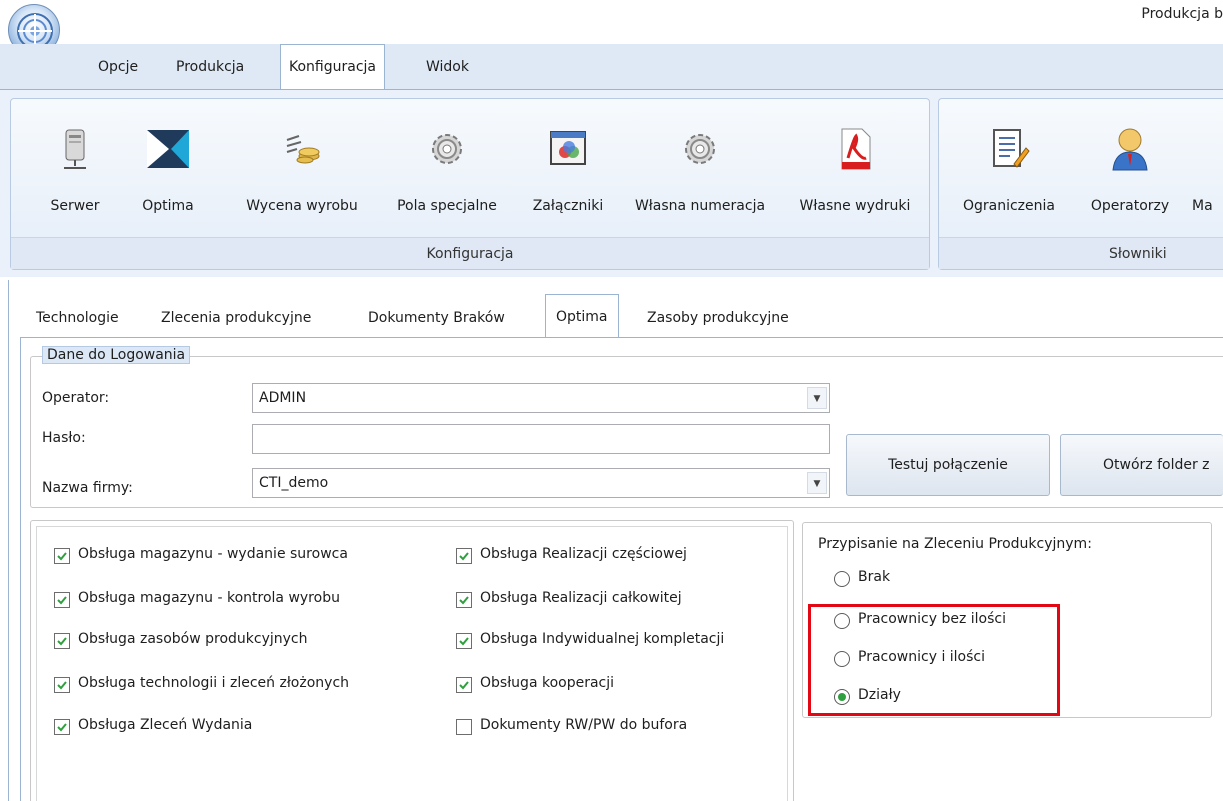 Image resolution: width=1223 pixels, height=801 pixels. I want to click on checkbox-label: Obsługa kooperacji, so click(547, 683).